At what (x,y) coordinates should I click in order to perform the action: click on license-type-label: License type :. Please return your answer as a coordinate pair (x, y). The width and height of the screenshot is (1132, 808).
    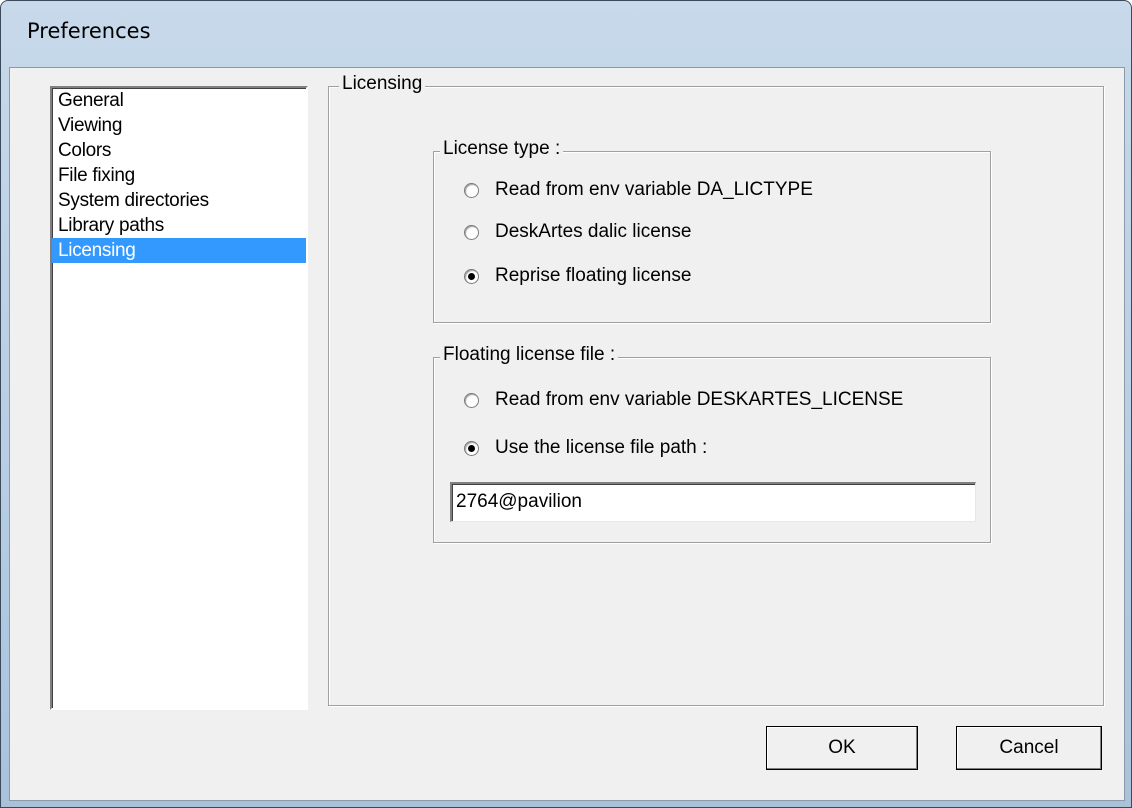
    Looking at the image, I should click on (502, 149).